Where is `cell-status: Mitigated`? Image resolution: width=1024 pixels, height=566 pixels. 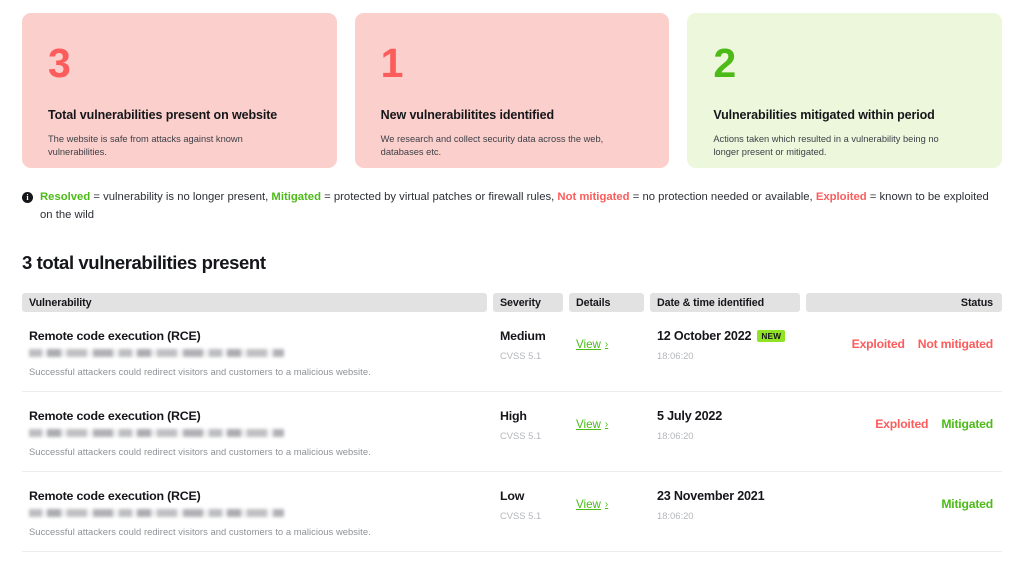
cell-status: Mitigated is located at coordinates (904, 500).